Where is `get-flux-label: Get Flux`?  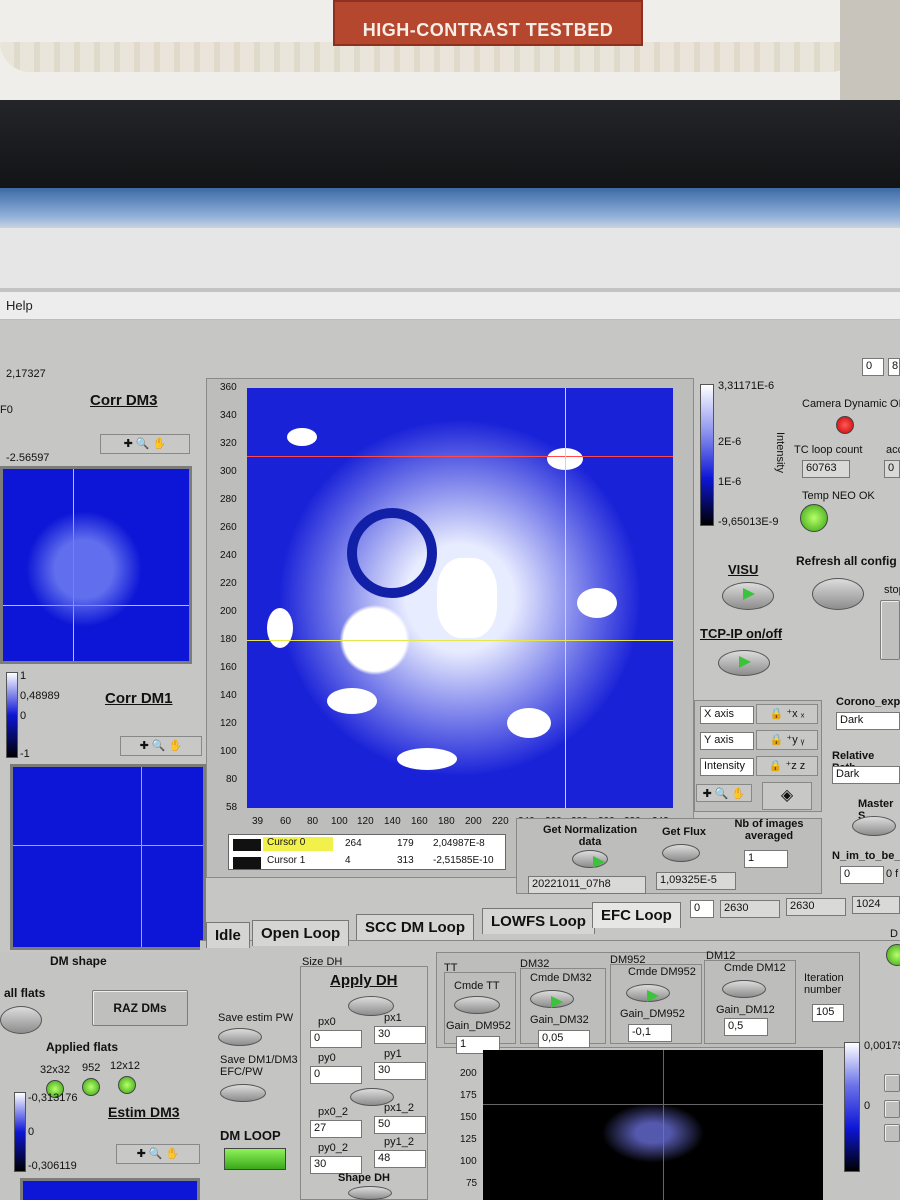
get-flux-label: Get Flux is located at coordinates (684, 832).